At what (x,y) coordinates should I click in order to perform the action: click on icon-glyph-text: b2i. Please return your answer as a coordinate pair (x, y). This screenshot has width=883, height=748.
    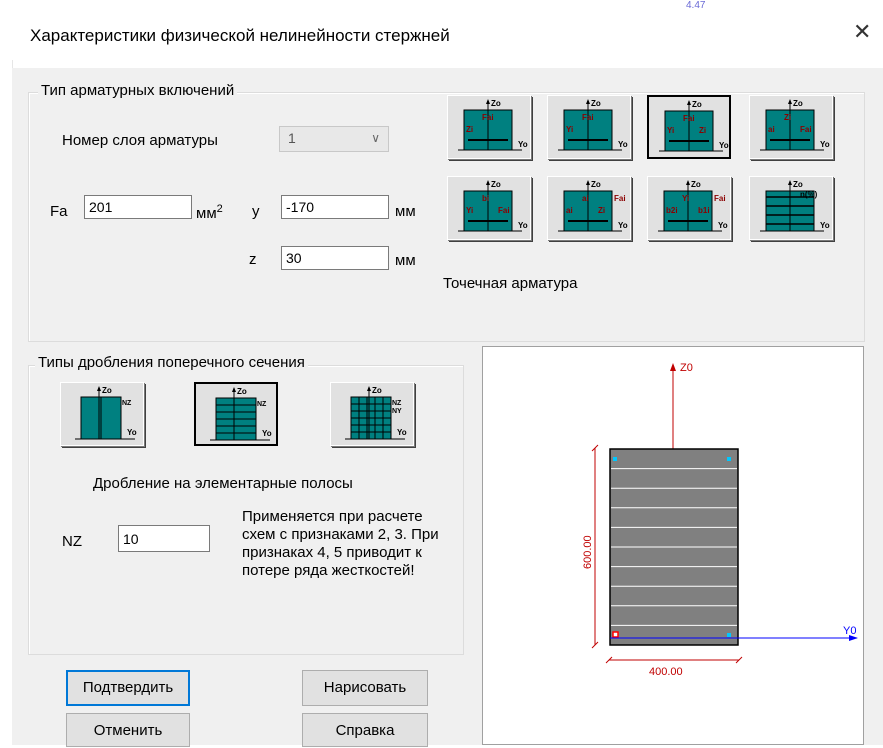
    Looking at the image, I should click on (672, 210).